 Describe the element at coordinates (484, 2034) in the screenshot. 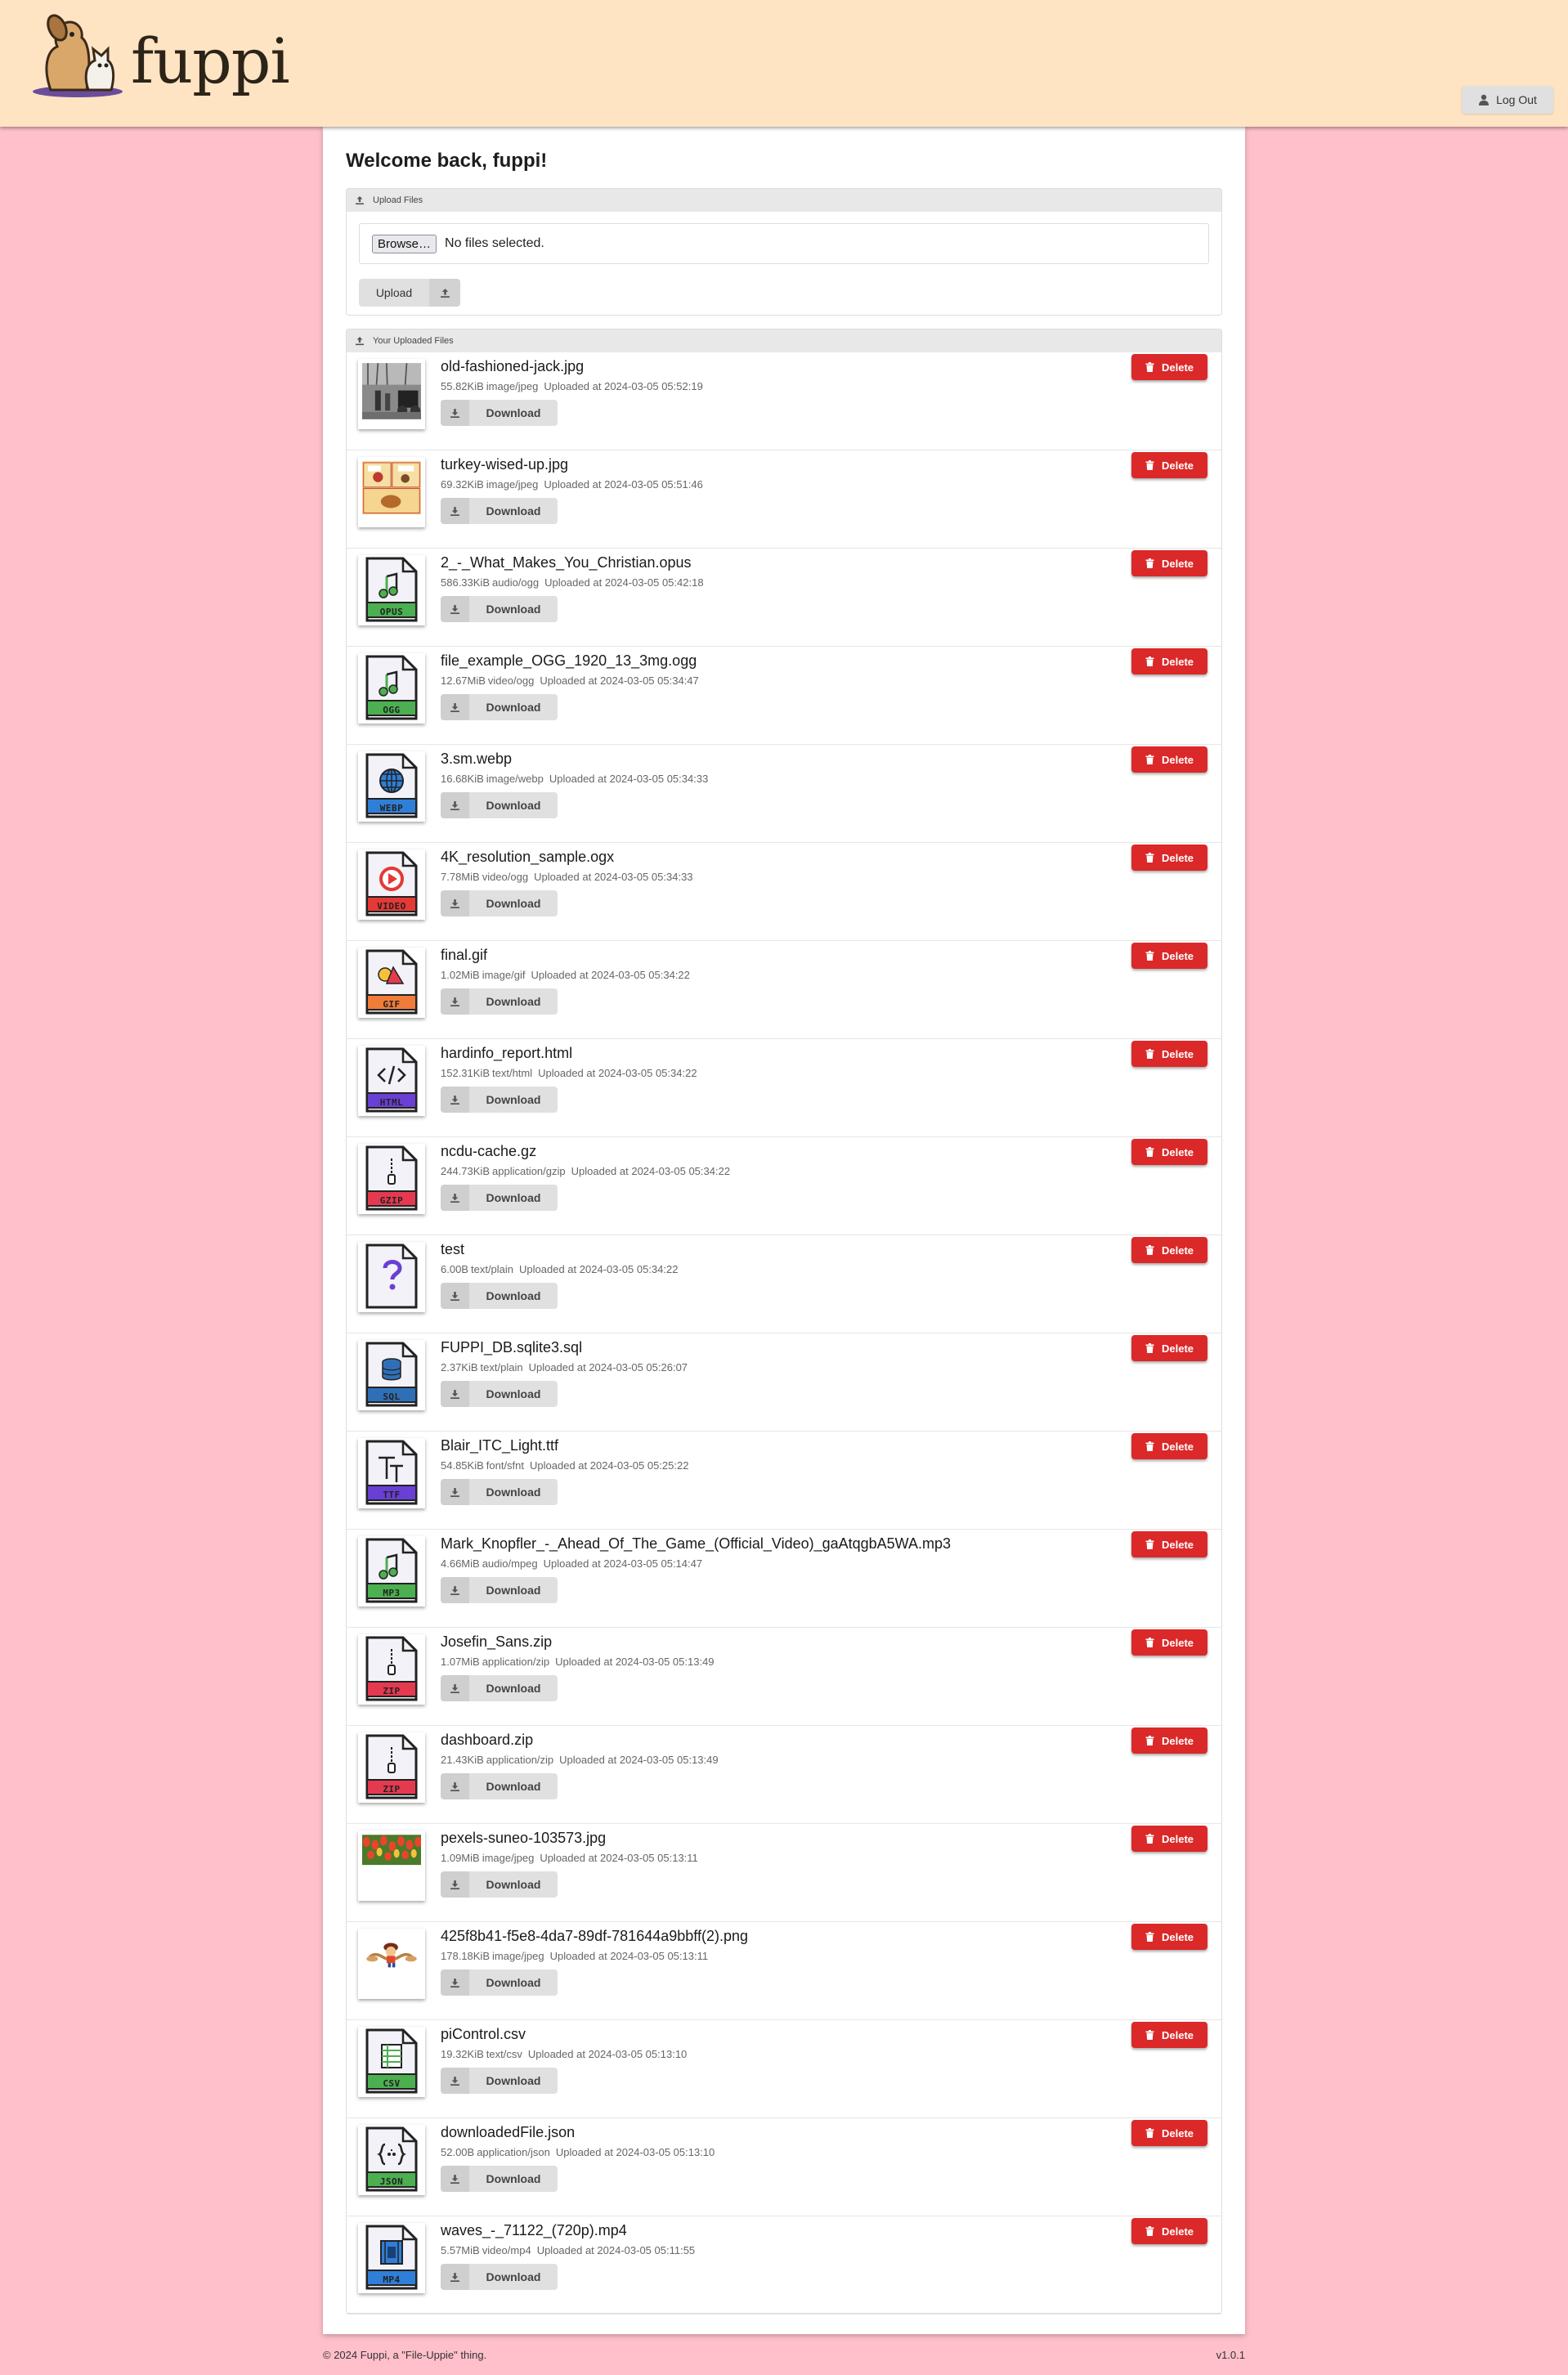

I see `file-name: piControl.csv` at that location.